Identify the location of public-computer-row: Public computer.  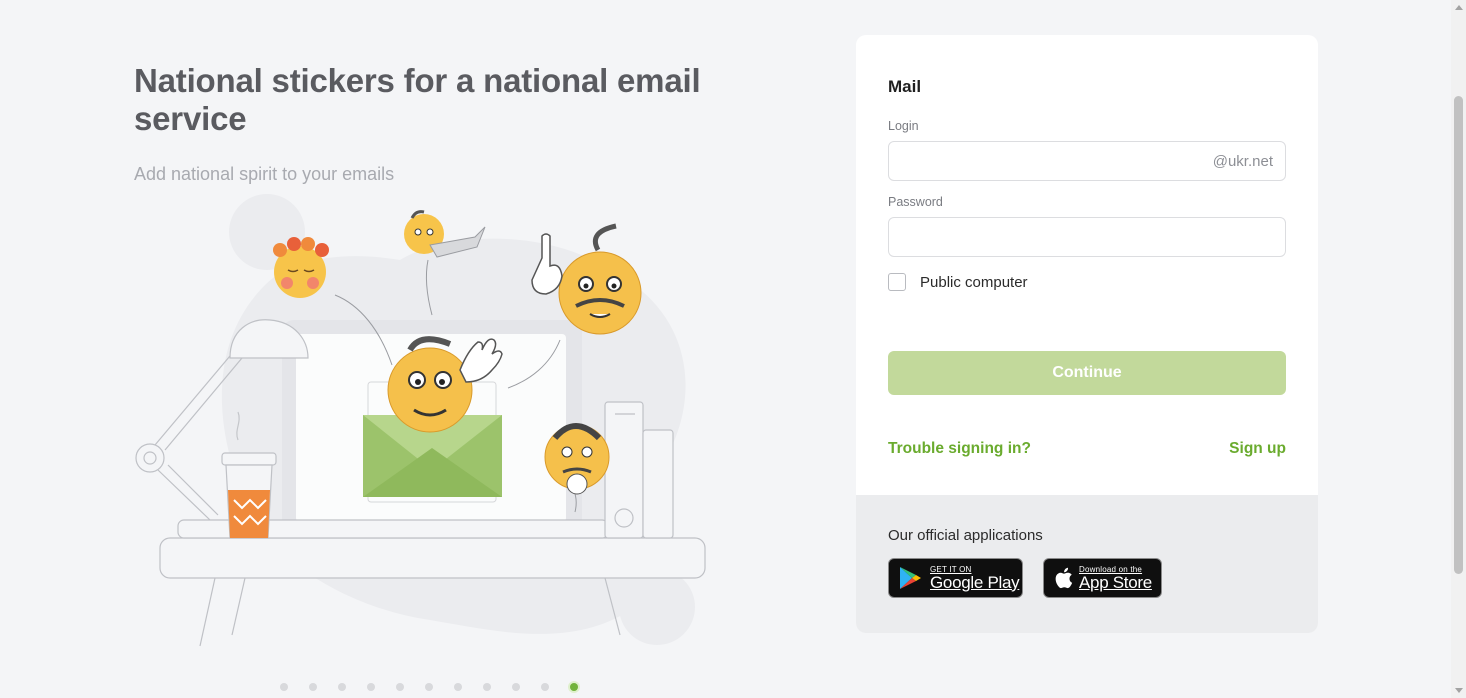
(958, 282).